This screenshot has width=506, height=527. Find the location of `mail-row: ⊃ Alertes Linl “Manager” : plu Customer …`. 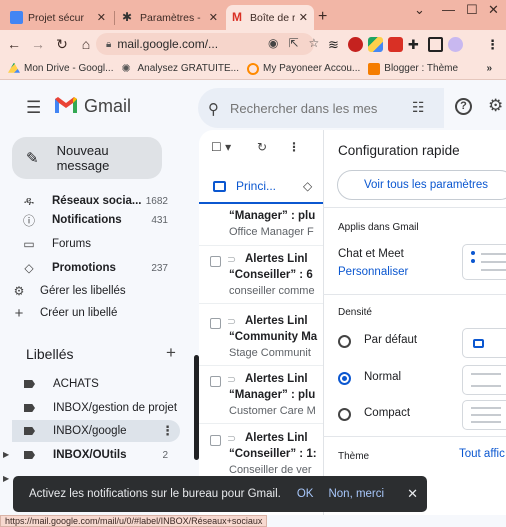

mail-row: ⊃ Alertes Linl “Manager” : plu Customer … is located at coordinates (261, 396).